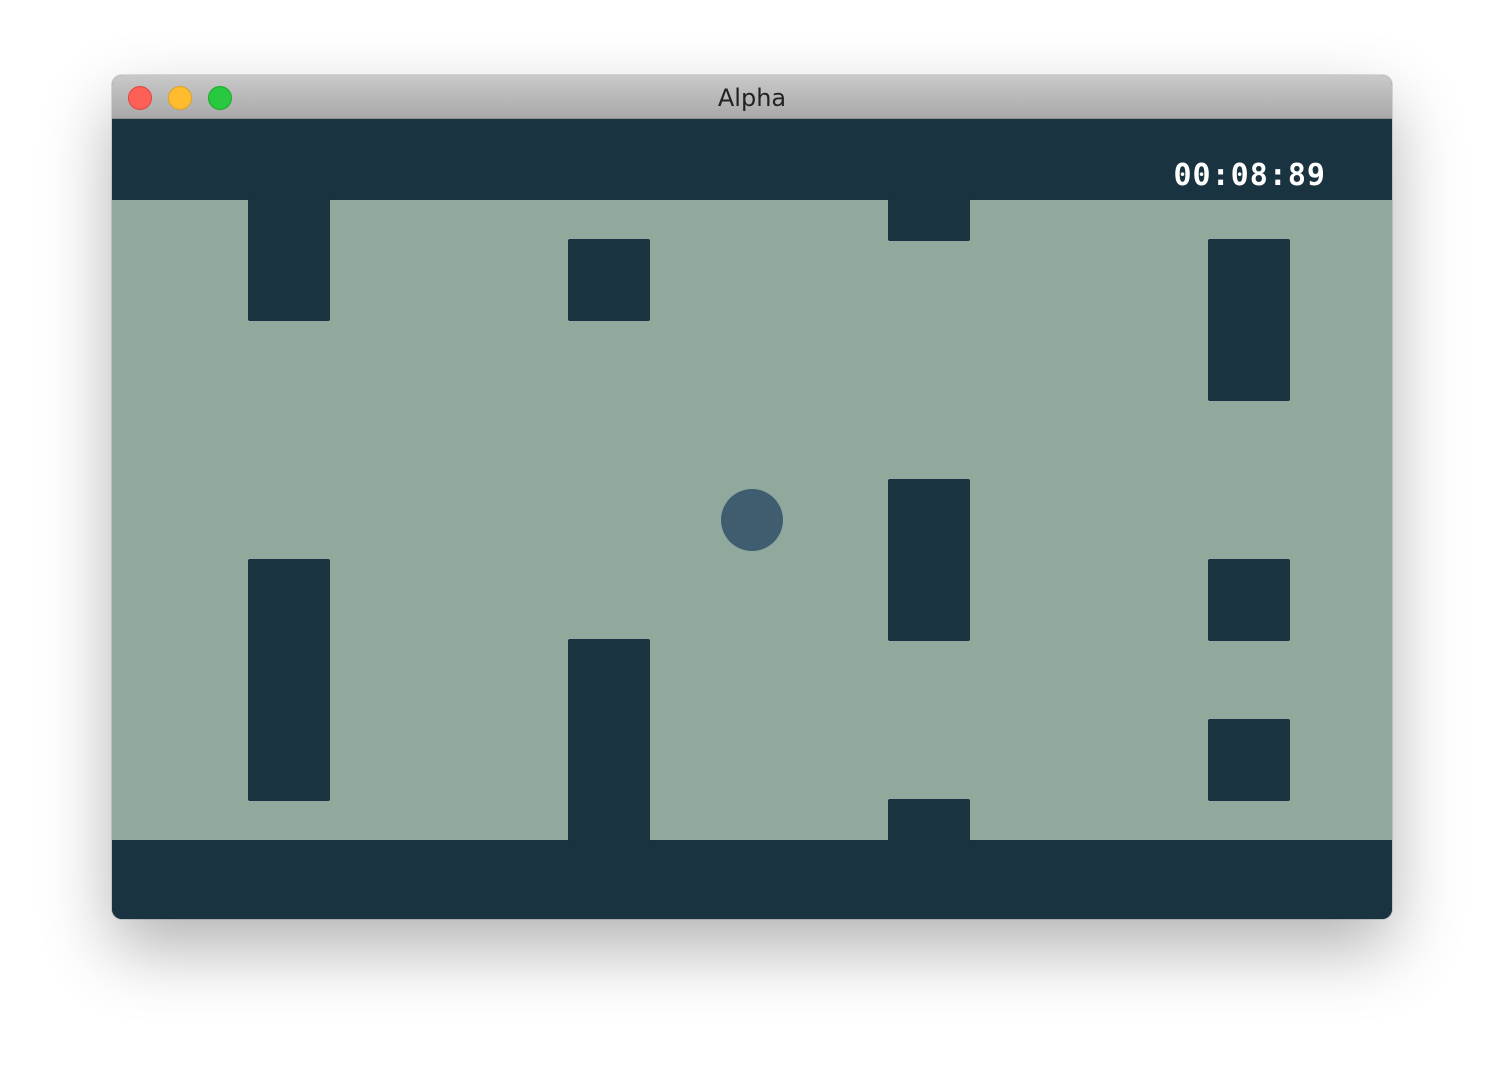 The width and height of the screenshot is (1504, 1068). I want to click on player-ball, so click(752, 520).